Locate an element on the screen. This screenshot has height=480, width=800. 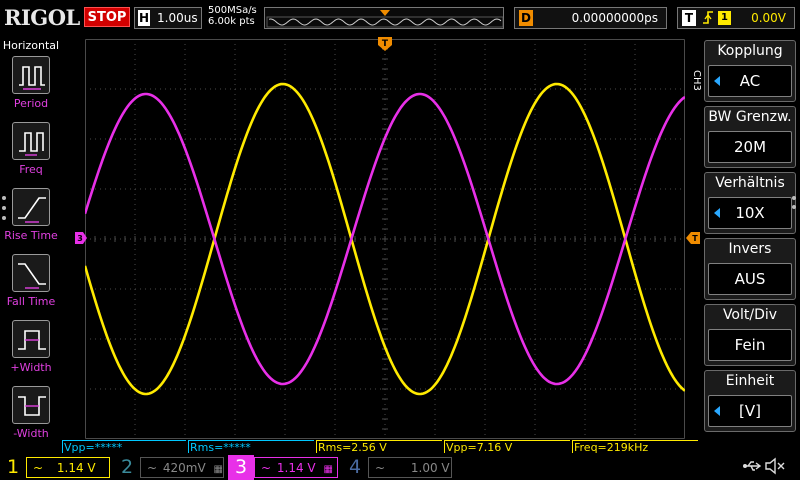
rising-edge-icon is located at coordinates (708, 21).